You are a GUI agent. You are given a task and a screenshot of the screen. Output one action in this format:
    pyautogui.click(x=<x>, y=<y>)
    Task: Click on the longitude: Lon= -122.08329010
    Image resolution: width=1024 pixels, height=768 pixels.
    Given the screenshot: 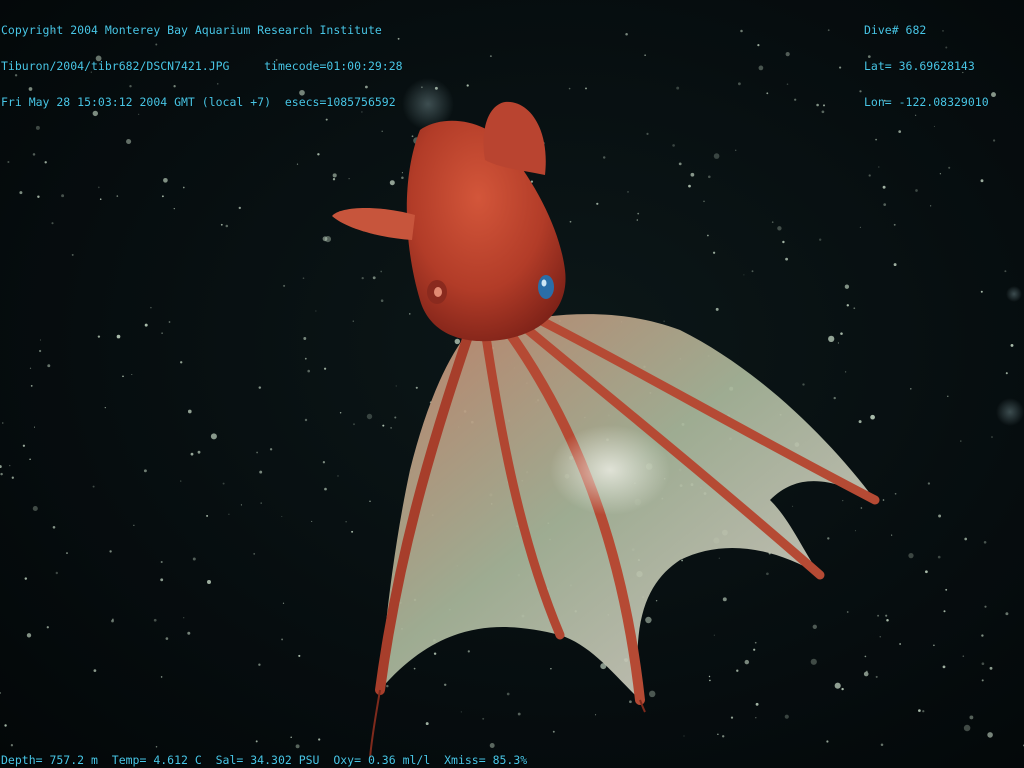 What is the action you would take?
    pyautogui.click(x=926, y=102)
    